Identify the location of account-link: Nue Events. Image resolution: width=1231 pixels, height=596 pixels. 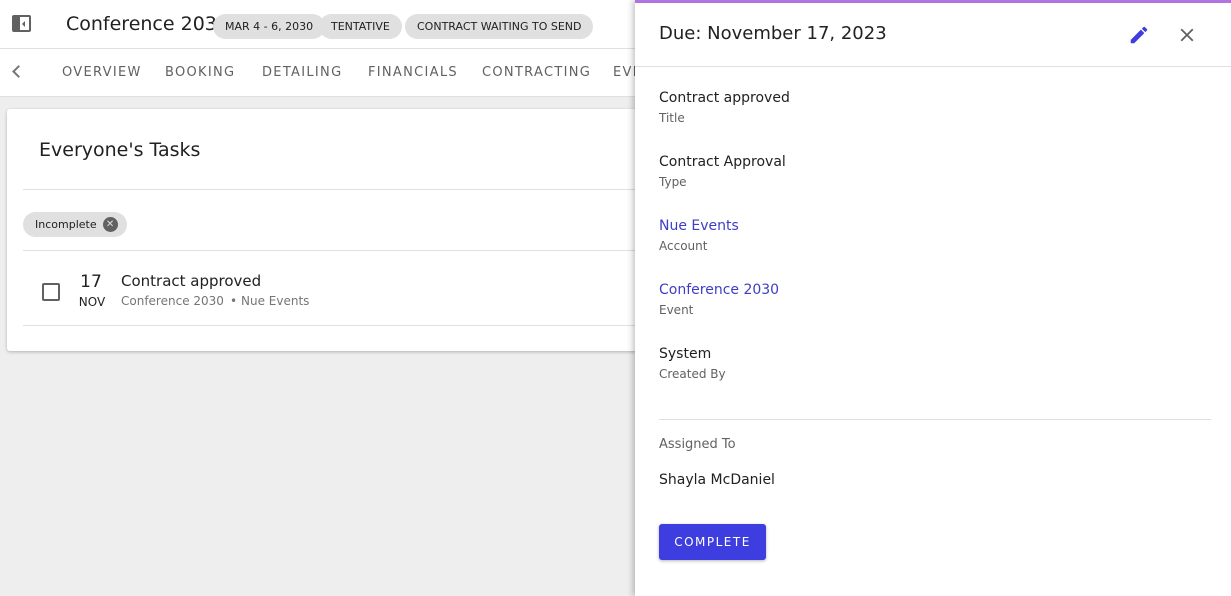
(699, 226).